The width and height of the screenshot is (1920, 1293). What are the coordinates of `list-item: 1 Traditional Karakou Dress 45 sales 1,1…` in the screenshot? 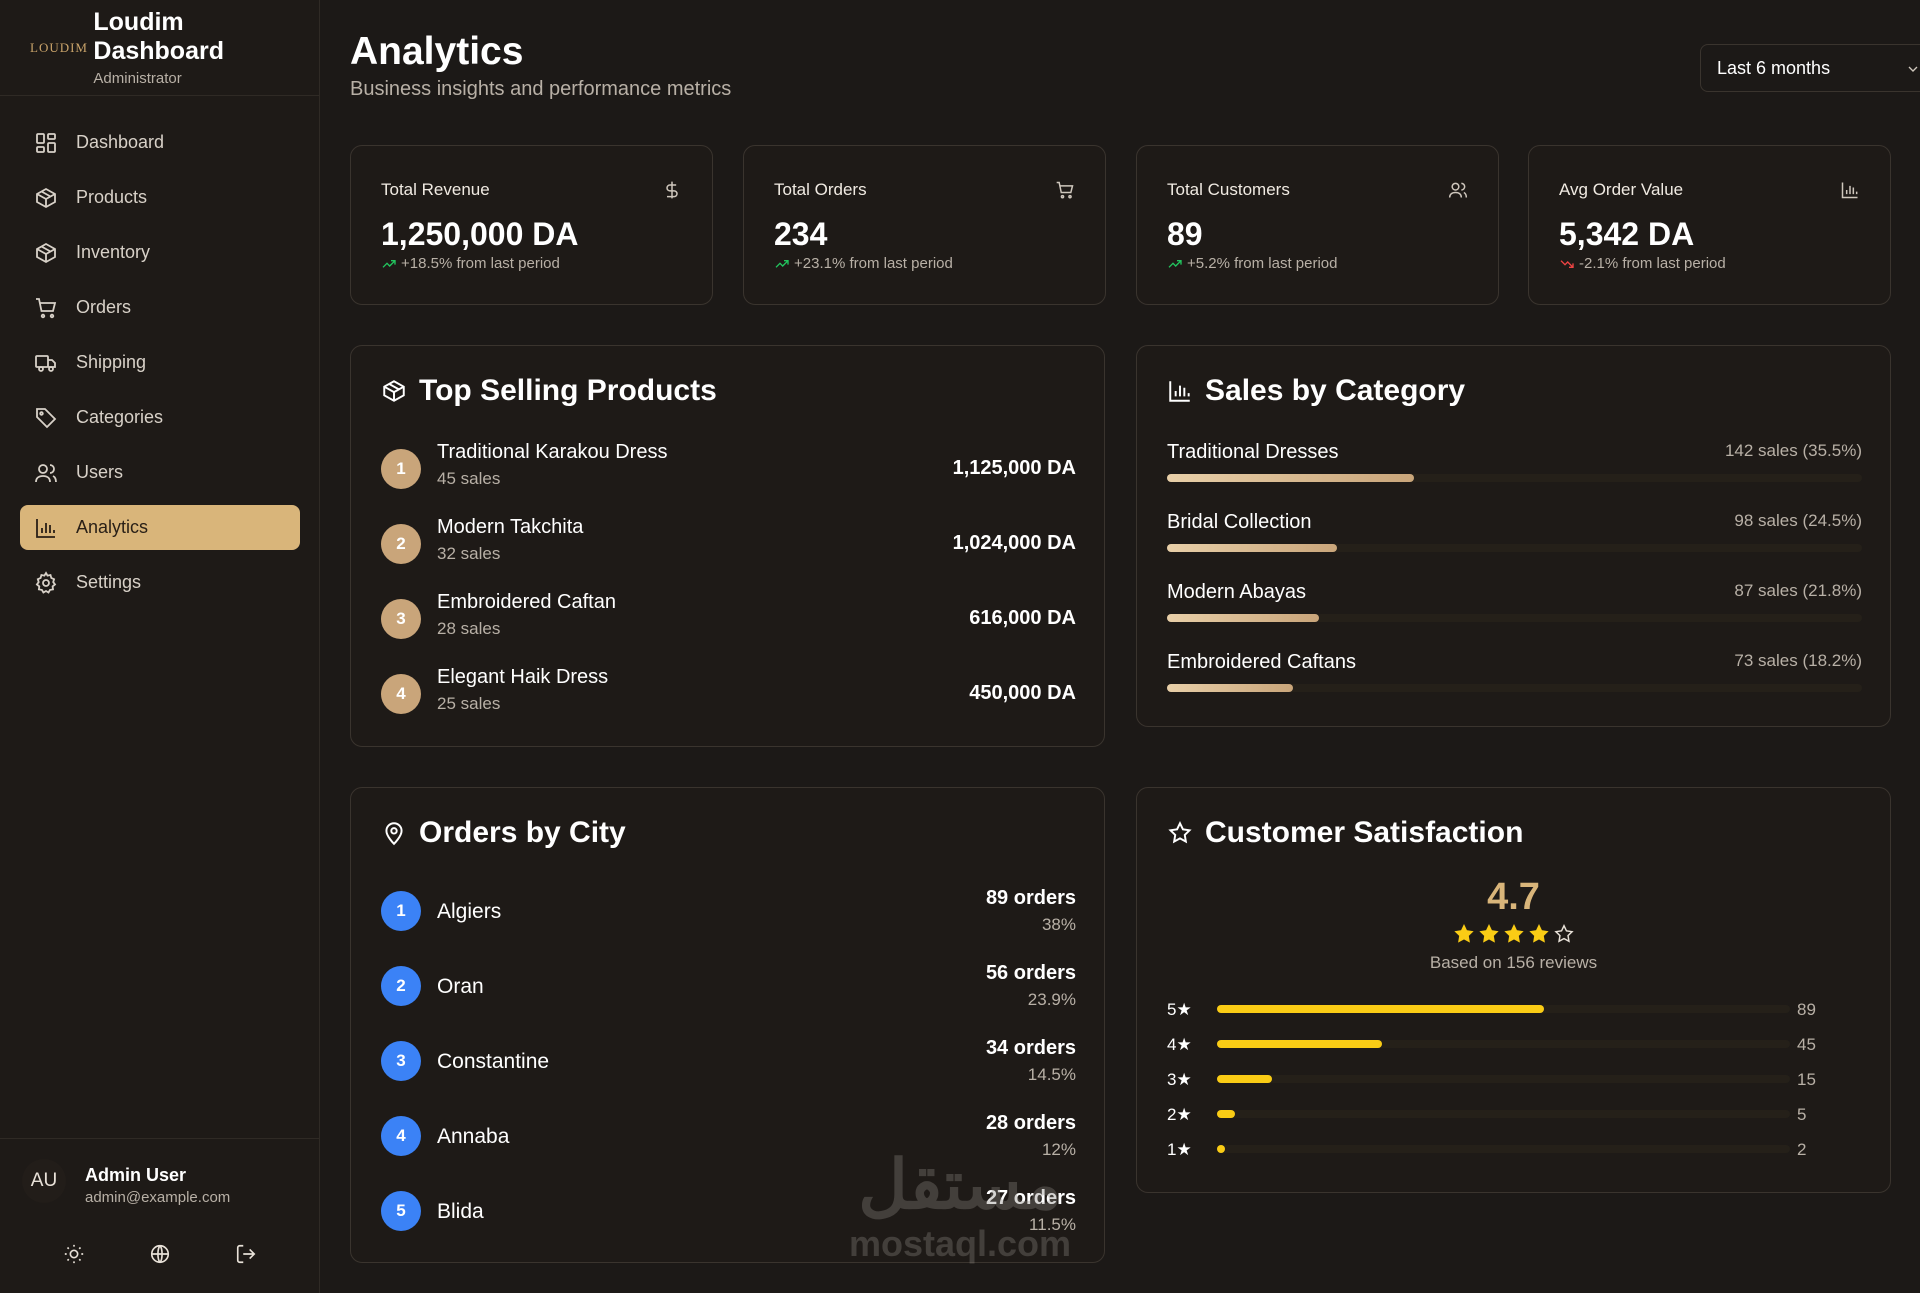 It's located at (728, 471).